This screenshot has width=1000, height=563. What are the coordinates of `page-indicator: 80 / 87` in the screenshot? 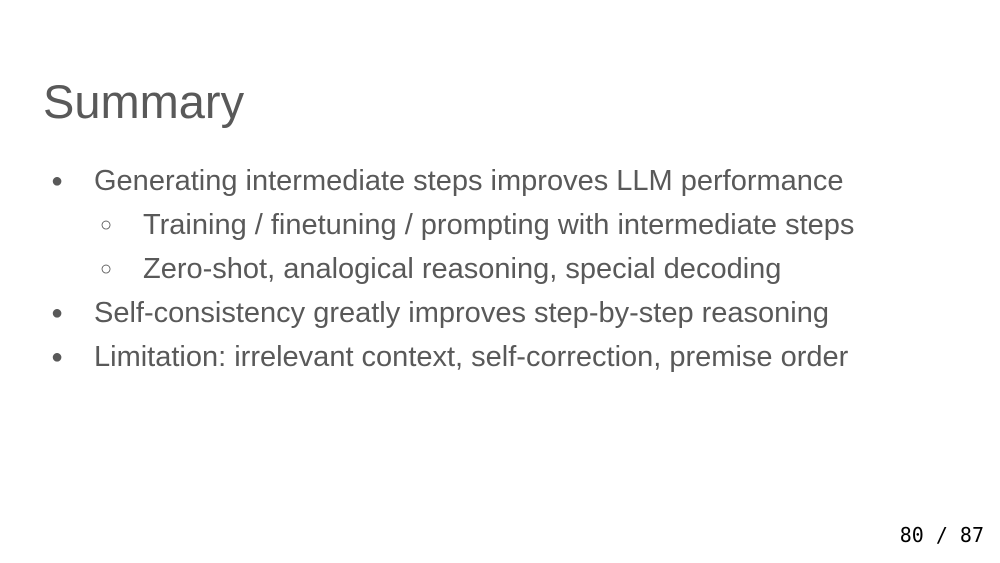 It's located at (941, 535).